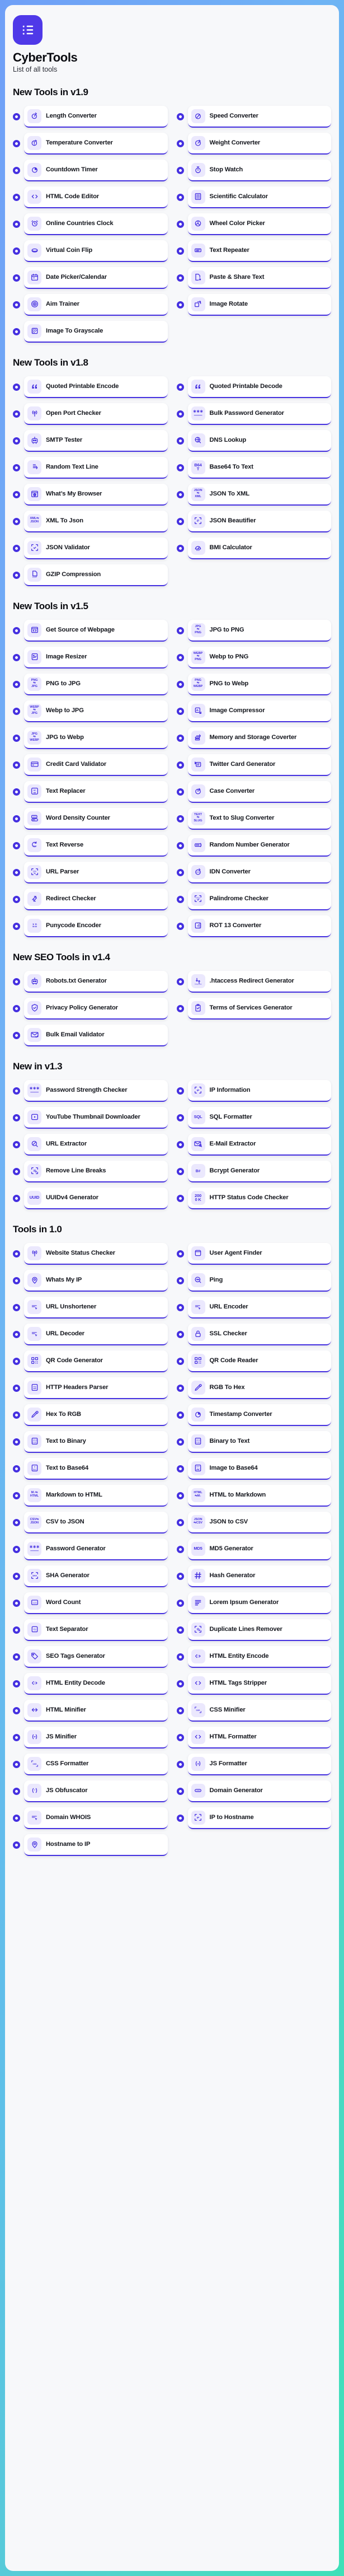  What do you see at coordinates (259, 1198) in the screenshot?
I see `tool-card: 200 0 K HTTP Status Code Checker` at bounding box center [259, 1198].